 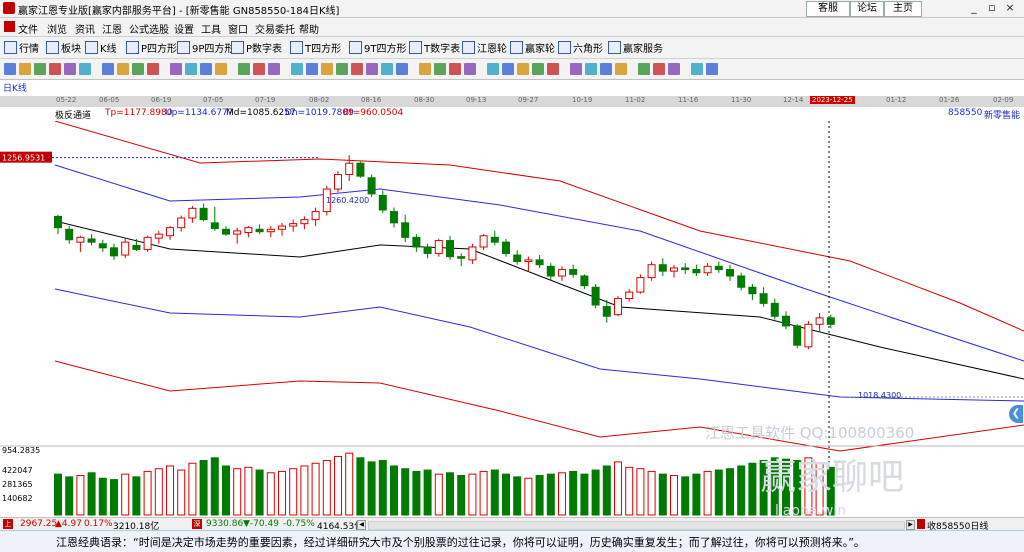 I want to click on menu-formula-screen: 公式选股, so click(x=149, y=28).